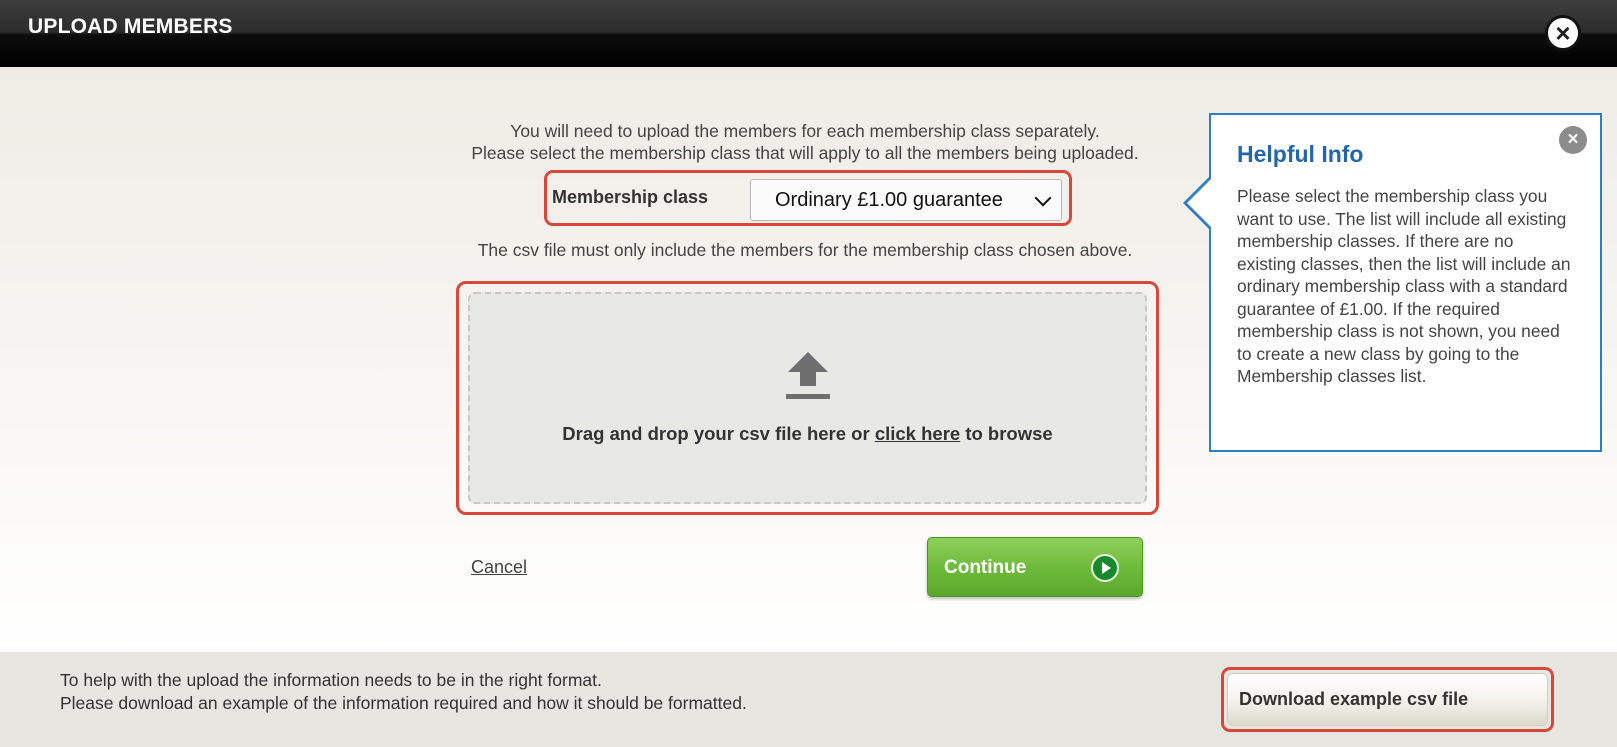  What do you see at coordinates (1573, 140) in the screenshot?
I see `helpful-info-close-icon: ×` at bounding box center [1573, 140].